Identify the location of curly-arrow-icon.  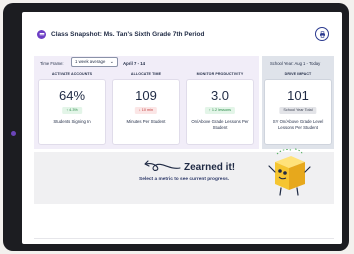
(162, 165).